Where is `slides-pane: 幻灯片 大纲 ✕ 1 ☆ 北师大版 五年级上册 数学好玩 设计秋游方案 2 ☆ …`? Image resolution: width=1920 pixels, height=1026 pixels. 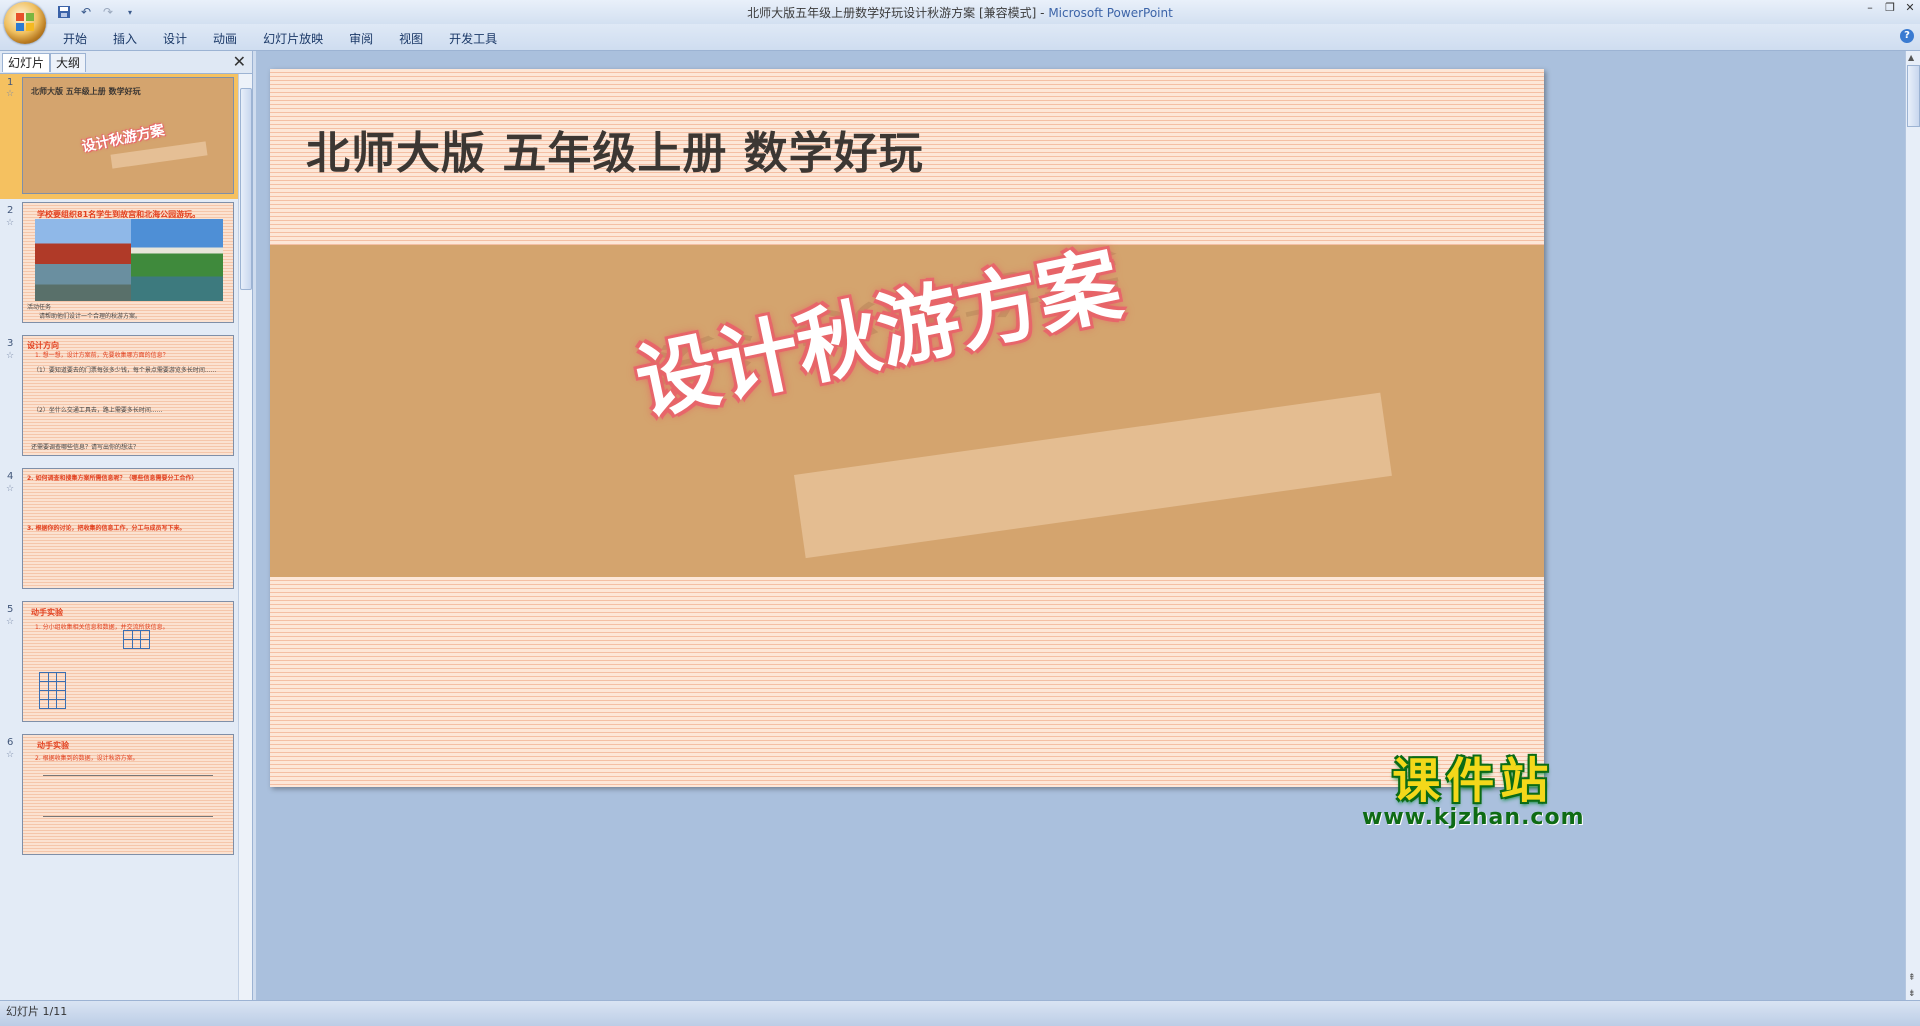 slides-pane: 幻灯片 大纲 ✕ 1 ☆ 北师大版 五年级上册 数学好玩 设计秋游方案 2 ☆ … is located at coordinates (126, 535).